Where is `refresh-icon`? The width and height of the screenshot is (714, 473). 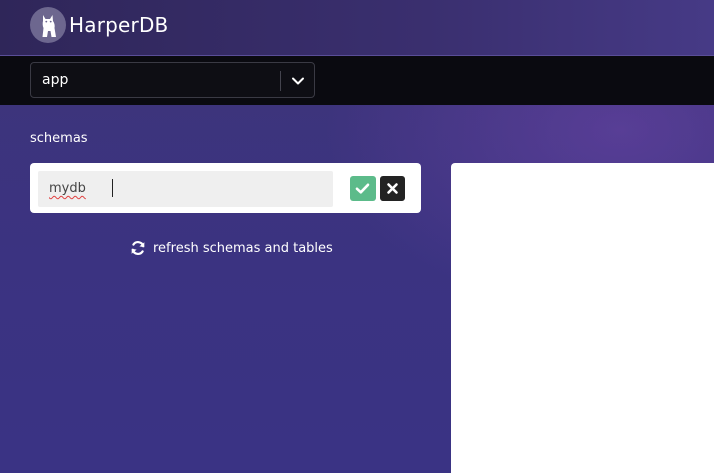 refresh-icon is located at coordinates (138, 248).